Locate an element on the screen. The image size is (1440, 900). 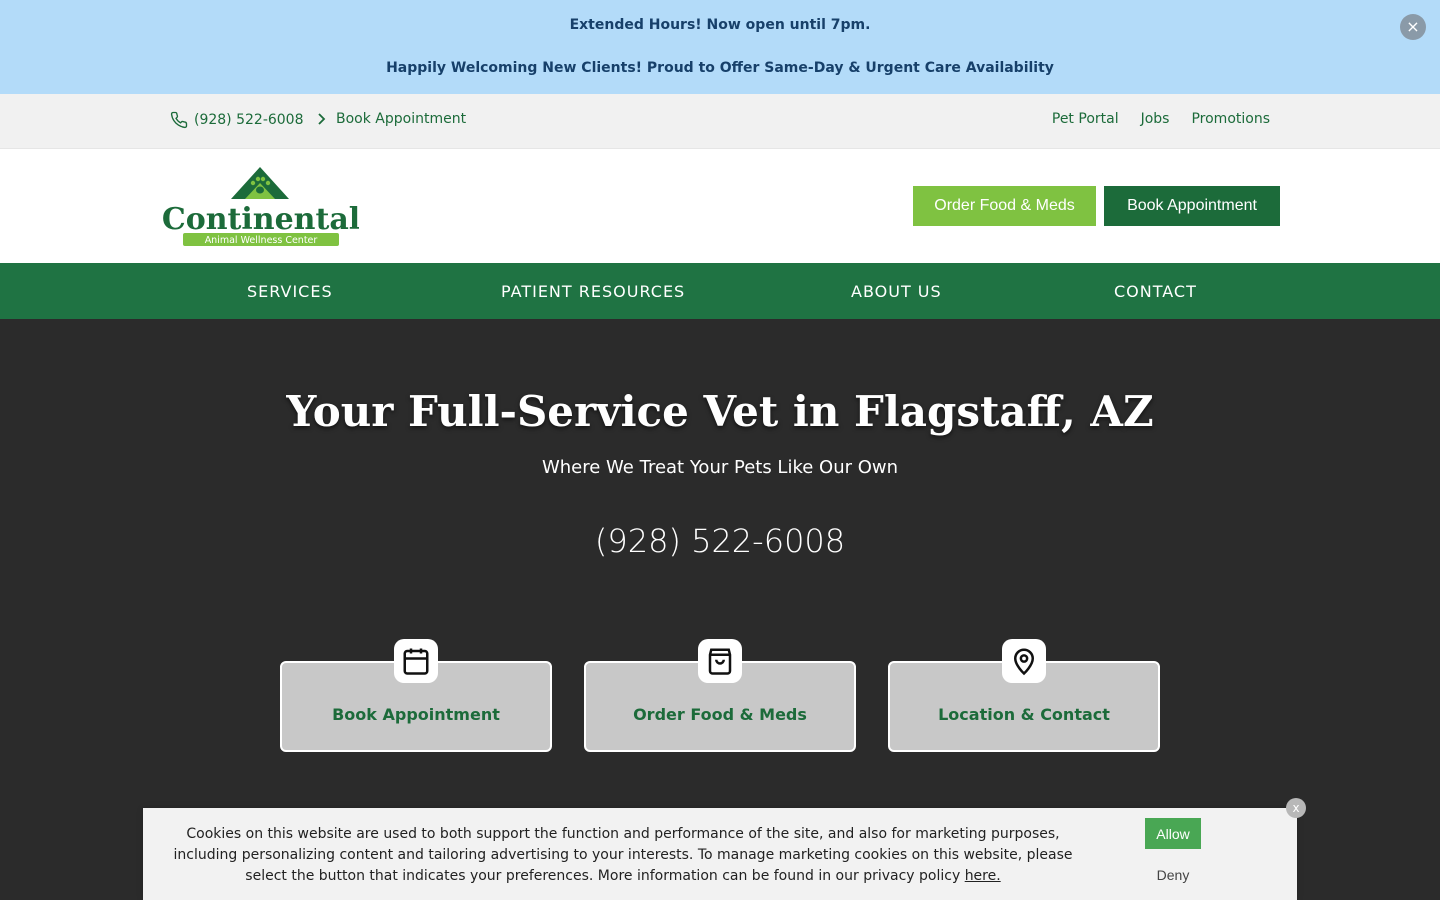
jobs-link: Jobs is located at coordinates (1155, 119).